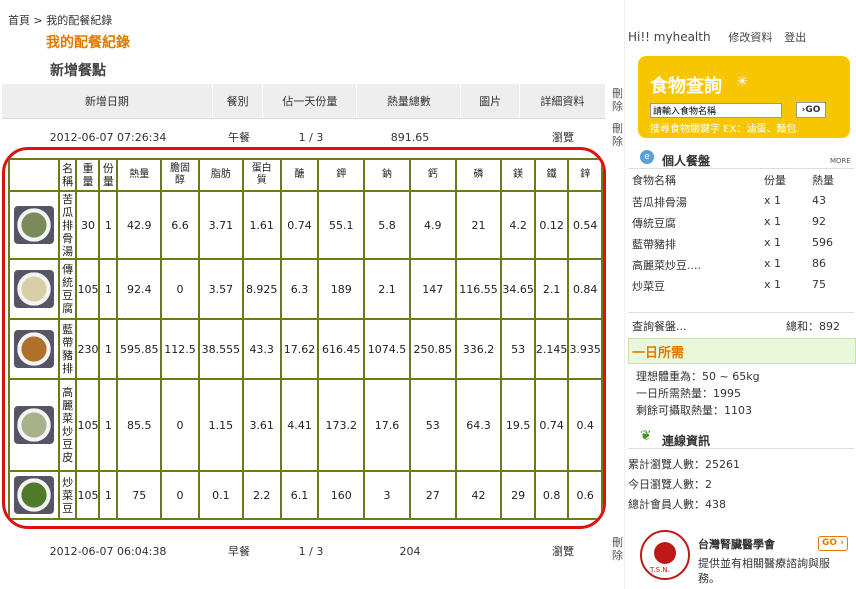 The height and width of the screenshot is (589, 856). I want to click on meal-portion: 1 / 3, so click(311, 137).